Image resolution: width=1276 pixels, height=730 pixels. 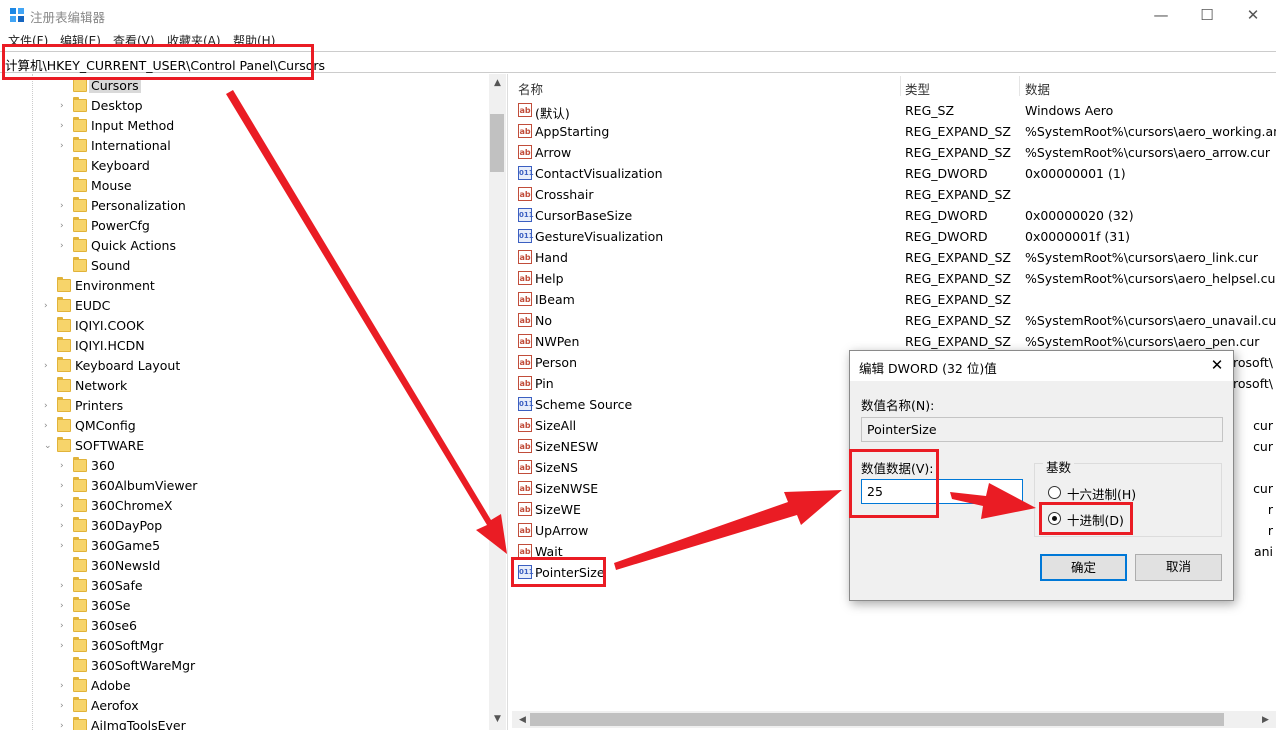 What do you see at coordinates (894, 194) in the screenshot?
I see `value-row: ab Crosshair REG_EXPAND_SZ` at bounding box center [894, 194].